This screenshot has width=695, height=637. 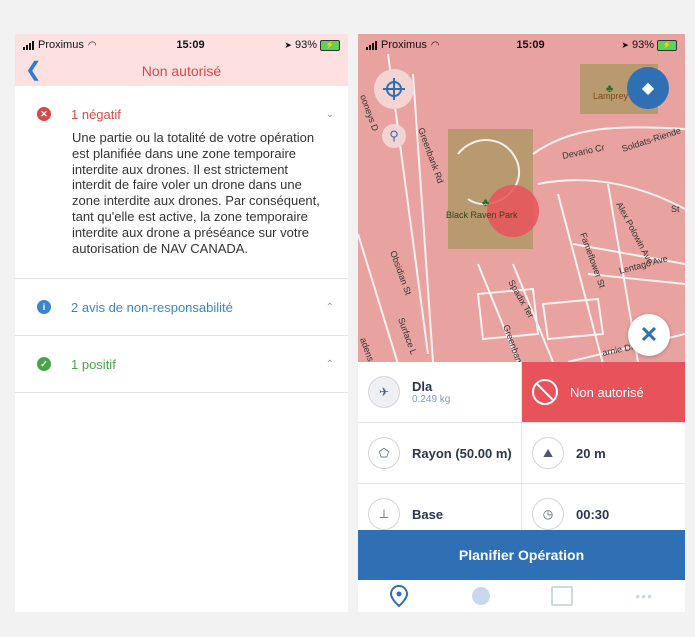 I want to click on crosshair-icon, so click(x=394, y=89).